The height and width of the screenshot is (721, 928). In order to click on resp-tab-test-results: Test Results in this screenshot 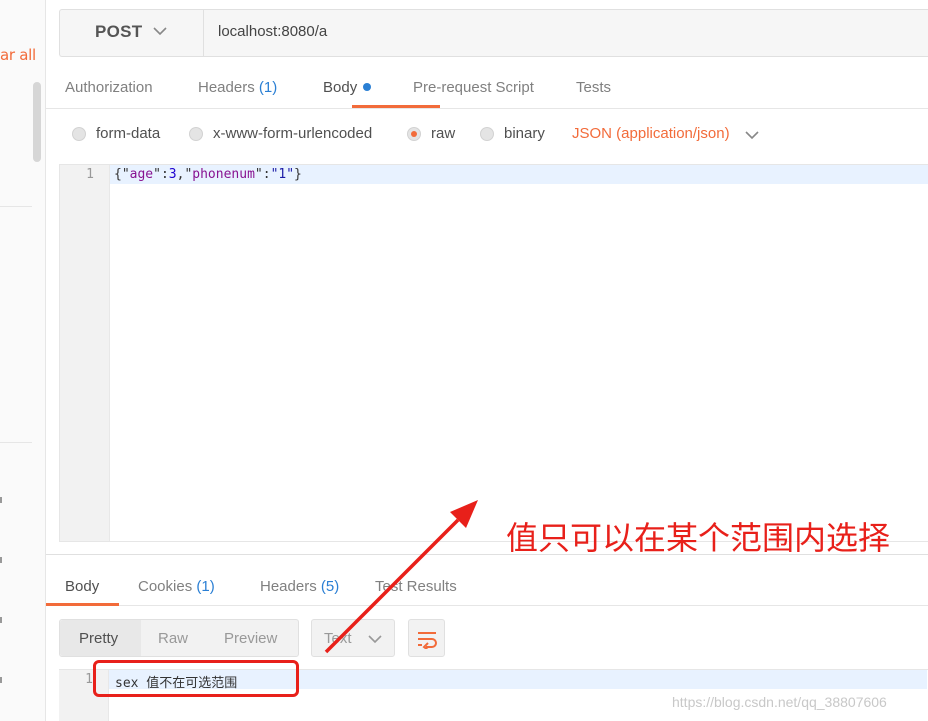, I will do `click(416, 586)`.